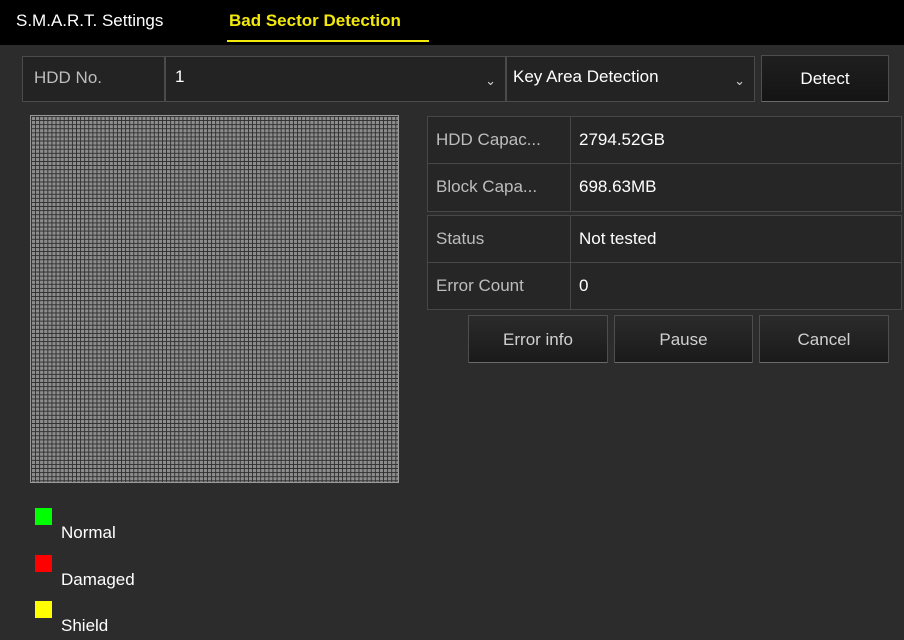  Describe the element at coordinates (584, 285) in the screenshot. I see `error-count-value: 0` at that location.